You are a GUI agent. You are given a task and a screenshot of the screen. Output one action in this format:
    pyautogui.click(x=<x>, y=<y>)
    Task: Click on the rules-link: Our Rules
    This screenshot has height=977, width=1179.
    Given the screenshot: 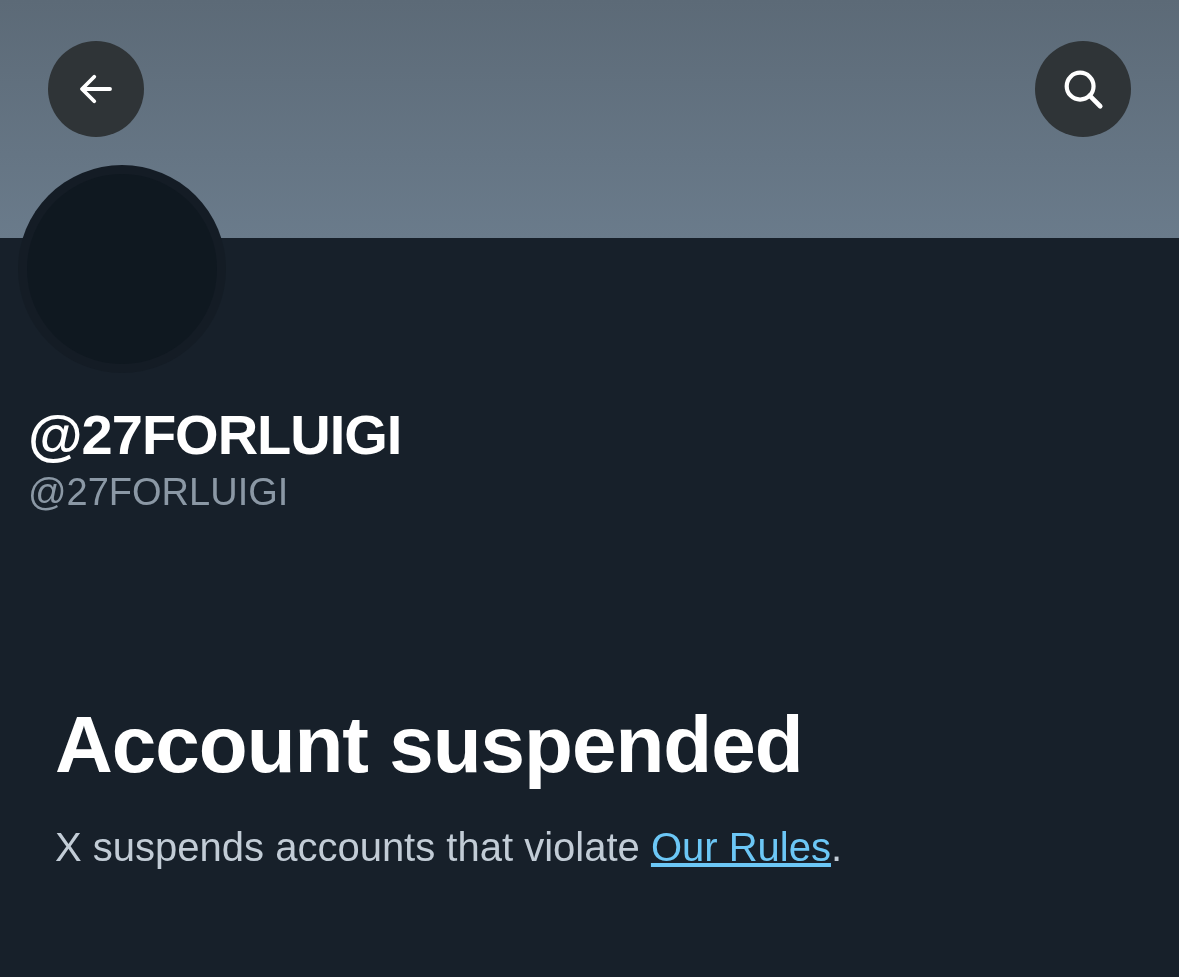 What is the action you would take?
    pyautogui.click(x=740, y=847)
    